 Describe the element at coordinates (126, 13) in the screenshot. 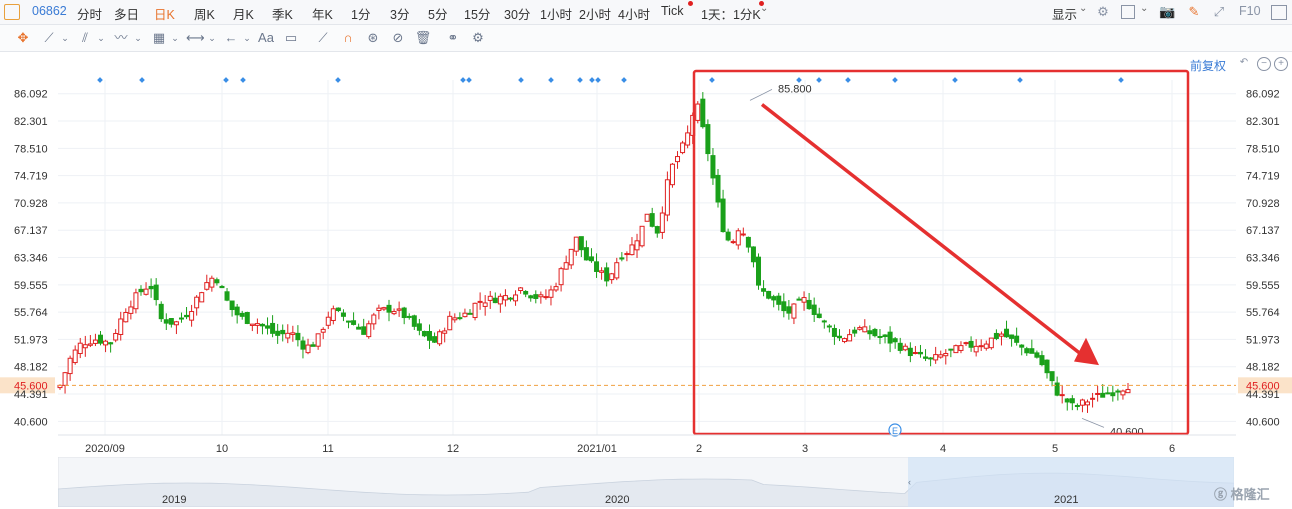

I see `period-multiday: 多日` at that location.